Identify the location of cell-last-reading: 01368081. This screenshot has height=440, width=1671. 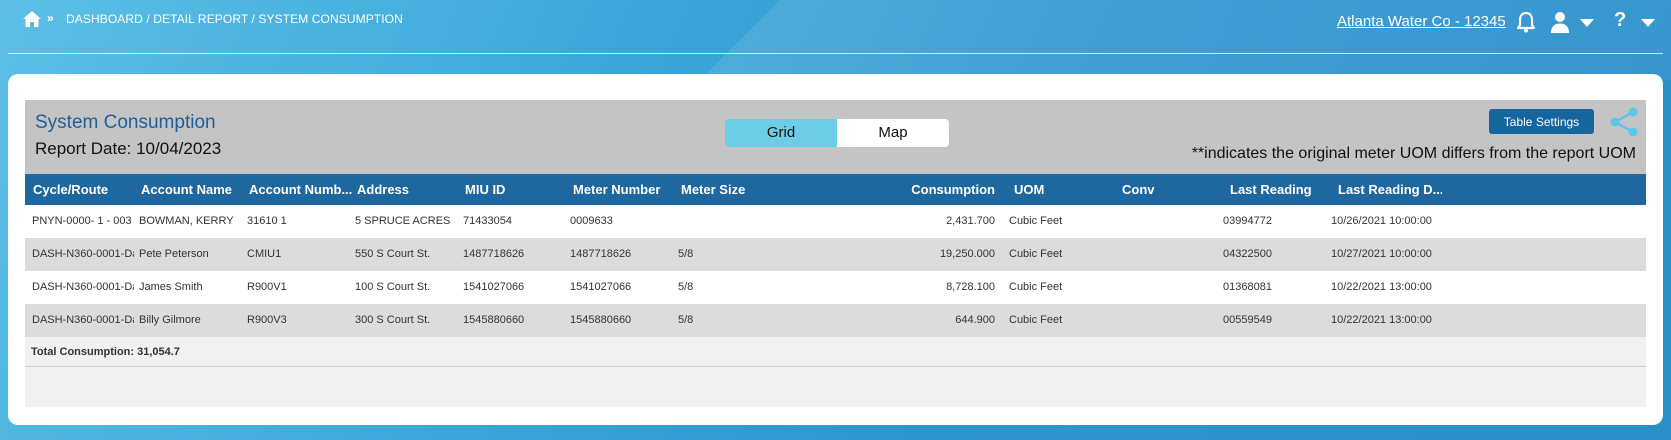
(1247, 287).